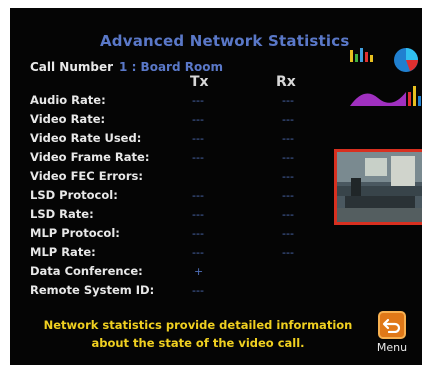 The width and height of the screenshot is (426, 367). I want to click on rx-lsd-rate: ---, so click(288, 214).